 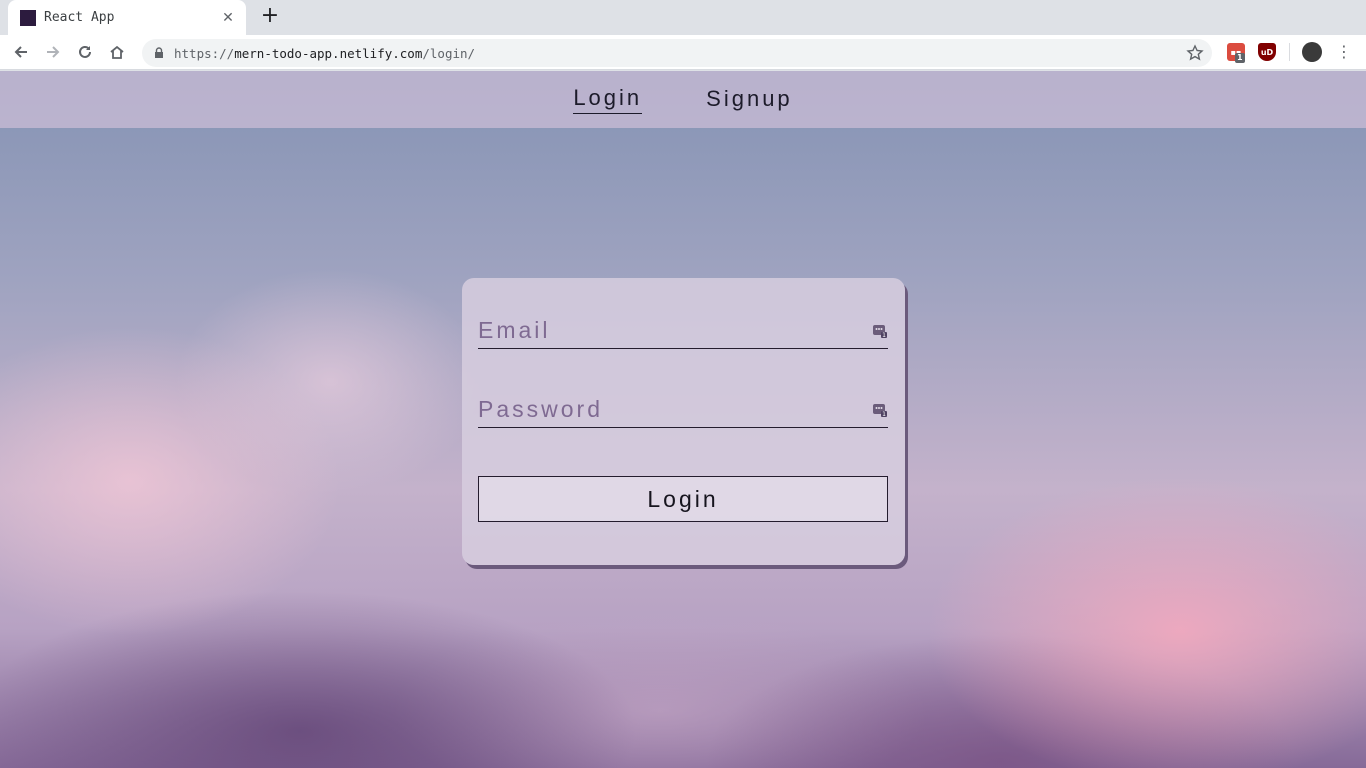 What do you see at coordinates (608, 99) in the screenshot?
I see `nav-link-login: Login` at bounding box center [608, 99].